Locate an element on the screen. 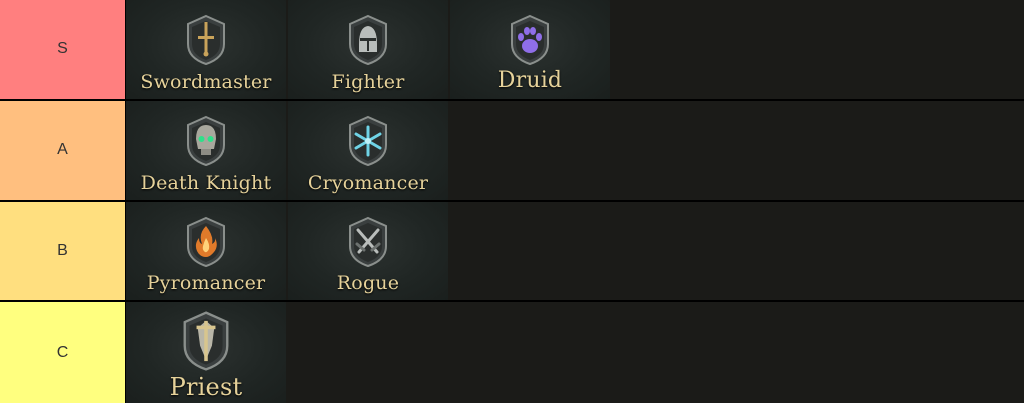  tier-item-priest: Priest is located at coordinates (206, 352).